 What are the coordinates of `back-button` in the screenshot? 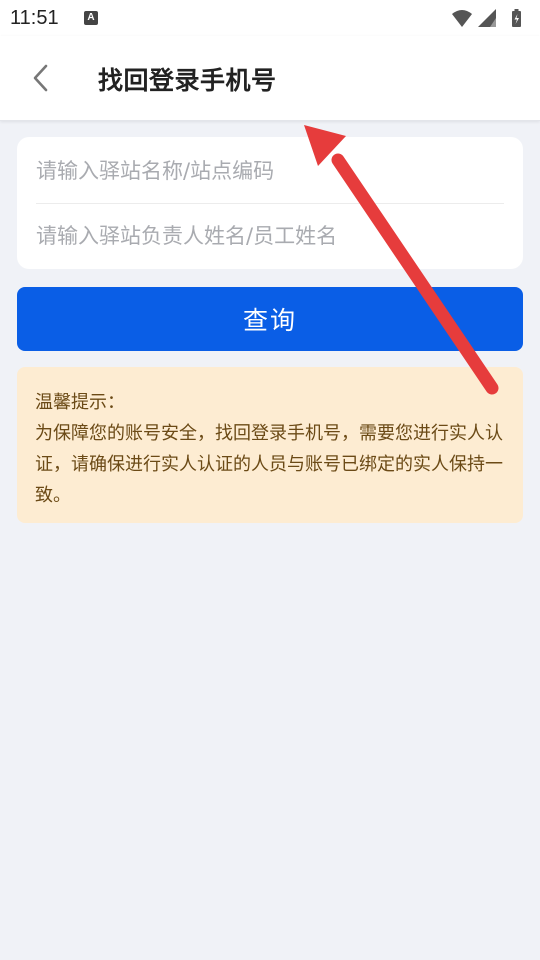 It's located at (42, 78).